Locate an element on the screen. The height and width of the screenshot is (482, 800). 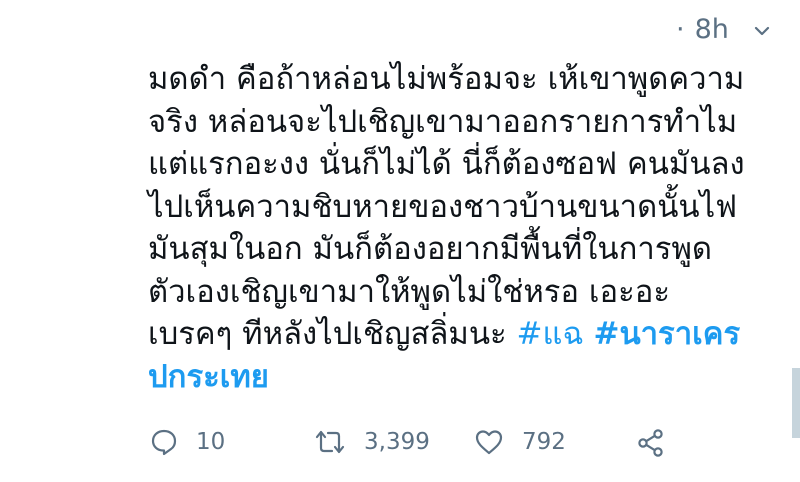
heart-icon is located at coordinates (498, 442).